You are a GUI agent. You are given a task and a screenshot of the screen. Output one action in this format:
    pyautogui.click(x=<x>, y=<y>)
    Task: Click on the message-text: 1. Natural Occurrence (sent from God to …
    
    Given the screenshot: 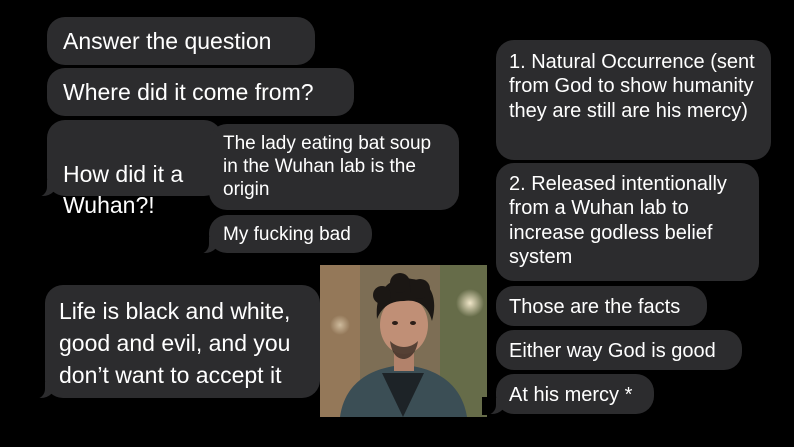 What is the action you would take?
    pyautogui.click(x=632, y=86)
    